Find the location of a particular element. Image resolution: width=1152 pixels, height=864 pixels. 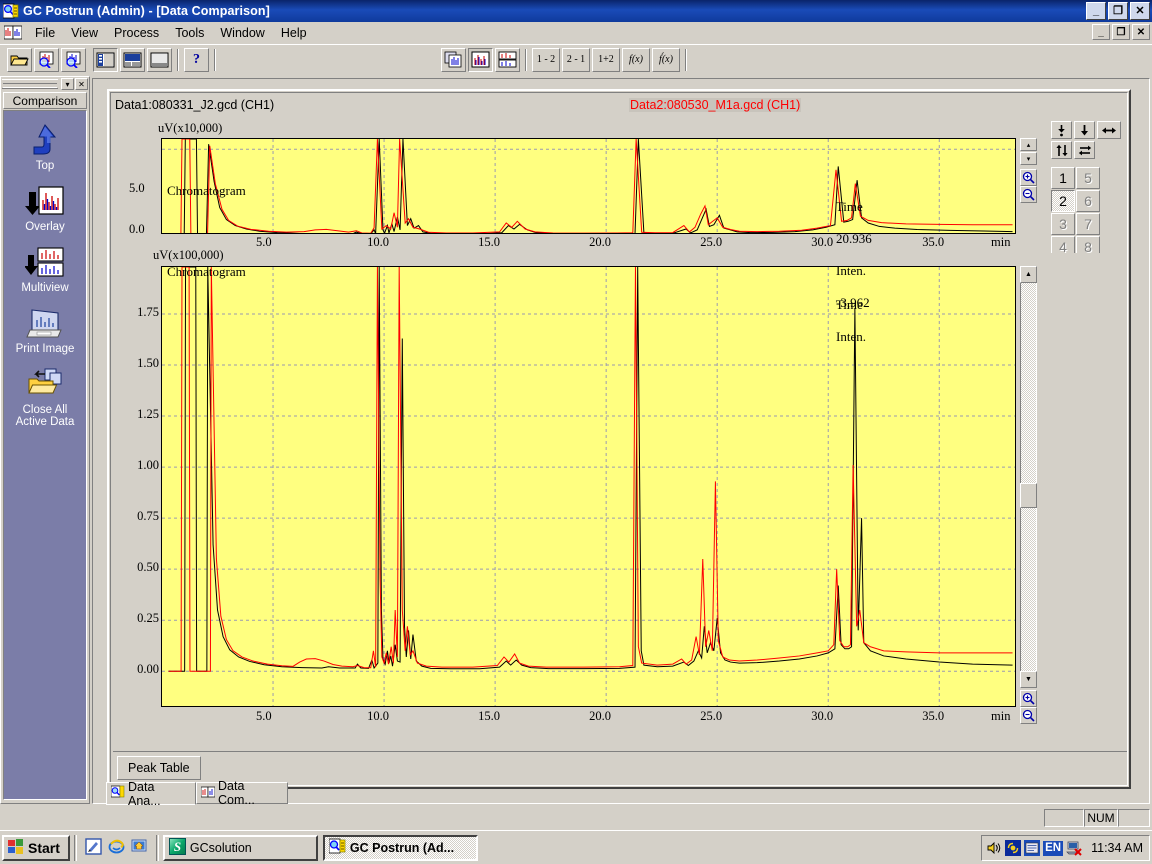

function-button: f(x) is located at coordinates (636, 59).